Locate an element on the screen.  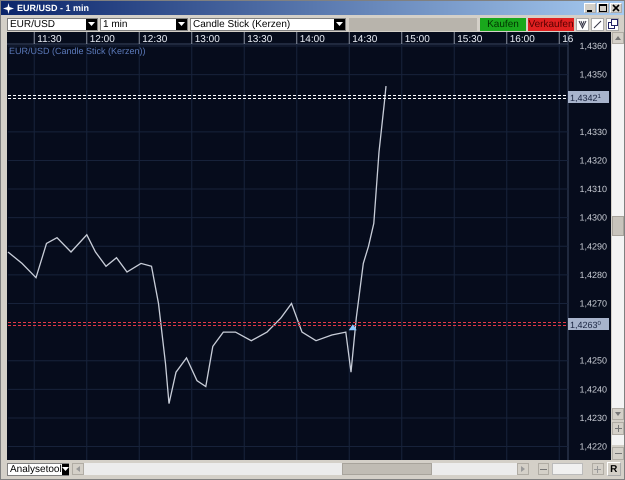
close-icon is located at coordinates (616, 8).